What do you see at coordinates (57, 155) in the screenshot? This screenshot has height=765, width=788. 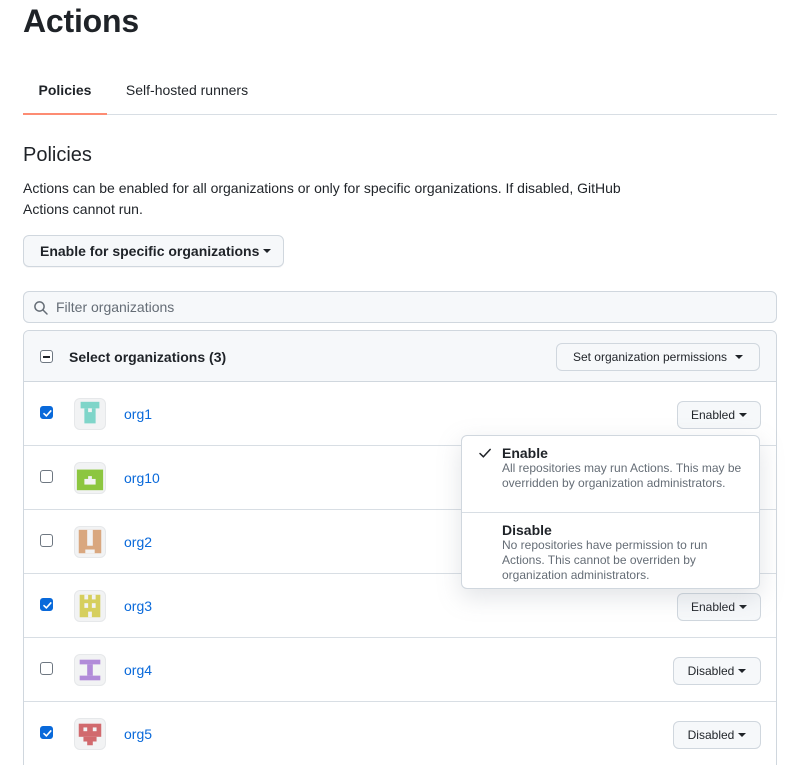 I see `policies-heading: Policies` at bounding box center [57, 155].